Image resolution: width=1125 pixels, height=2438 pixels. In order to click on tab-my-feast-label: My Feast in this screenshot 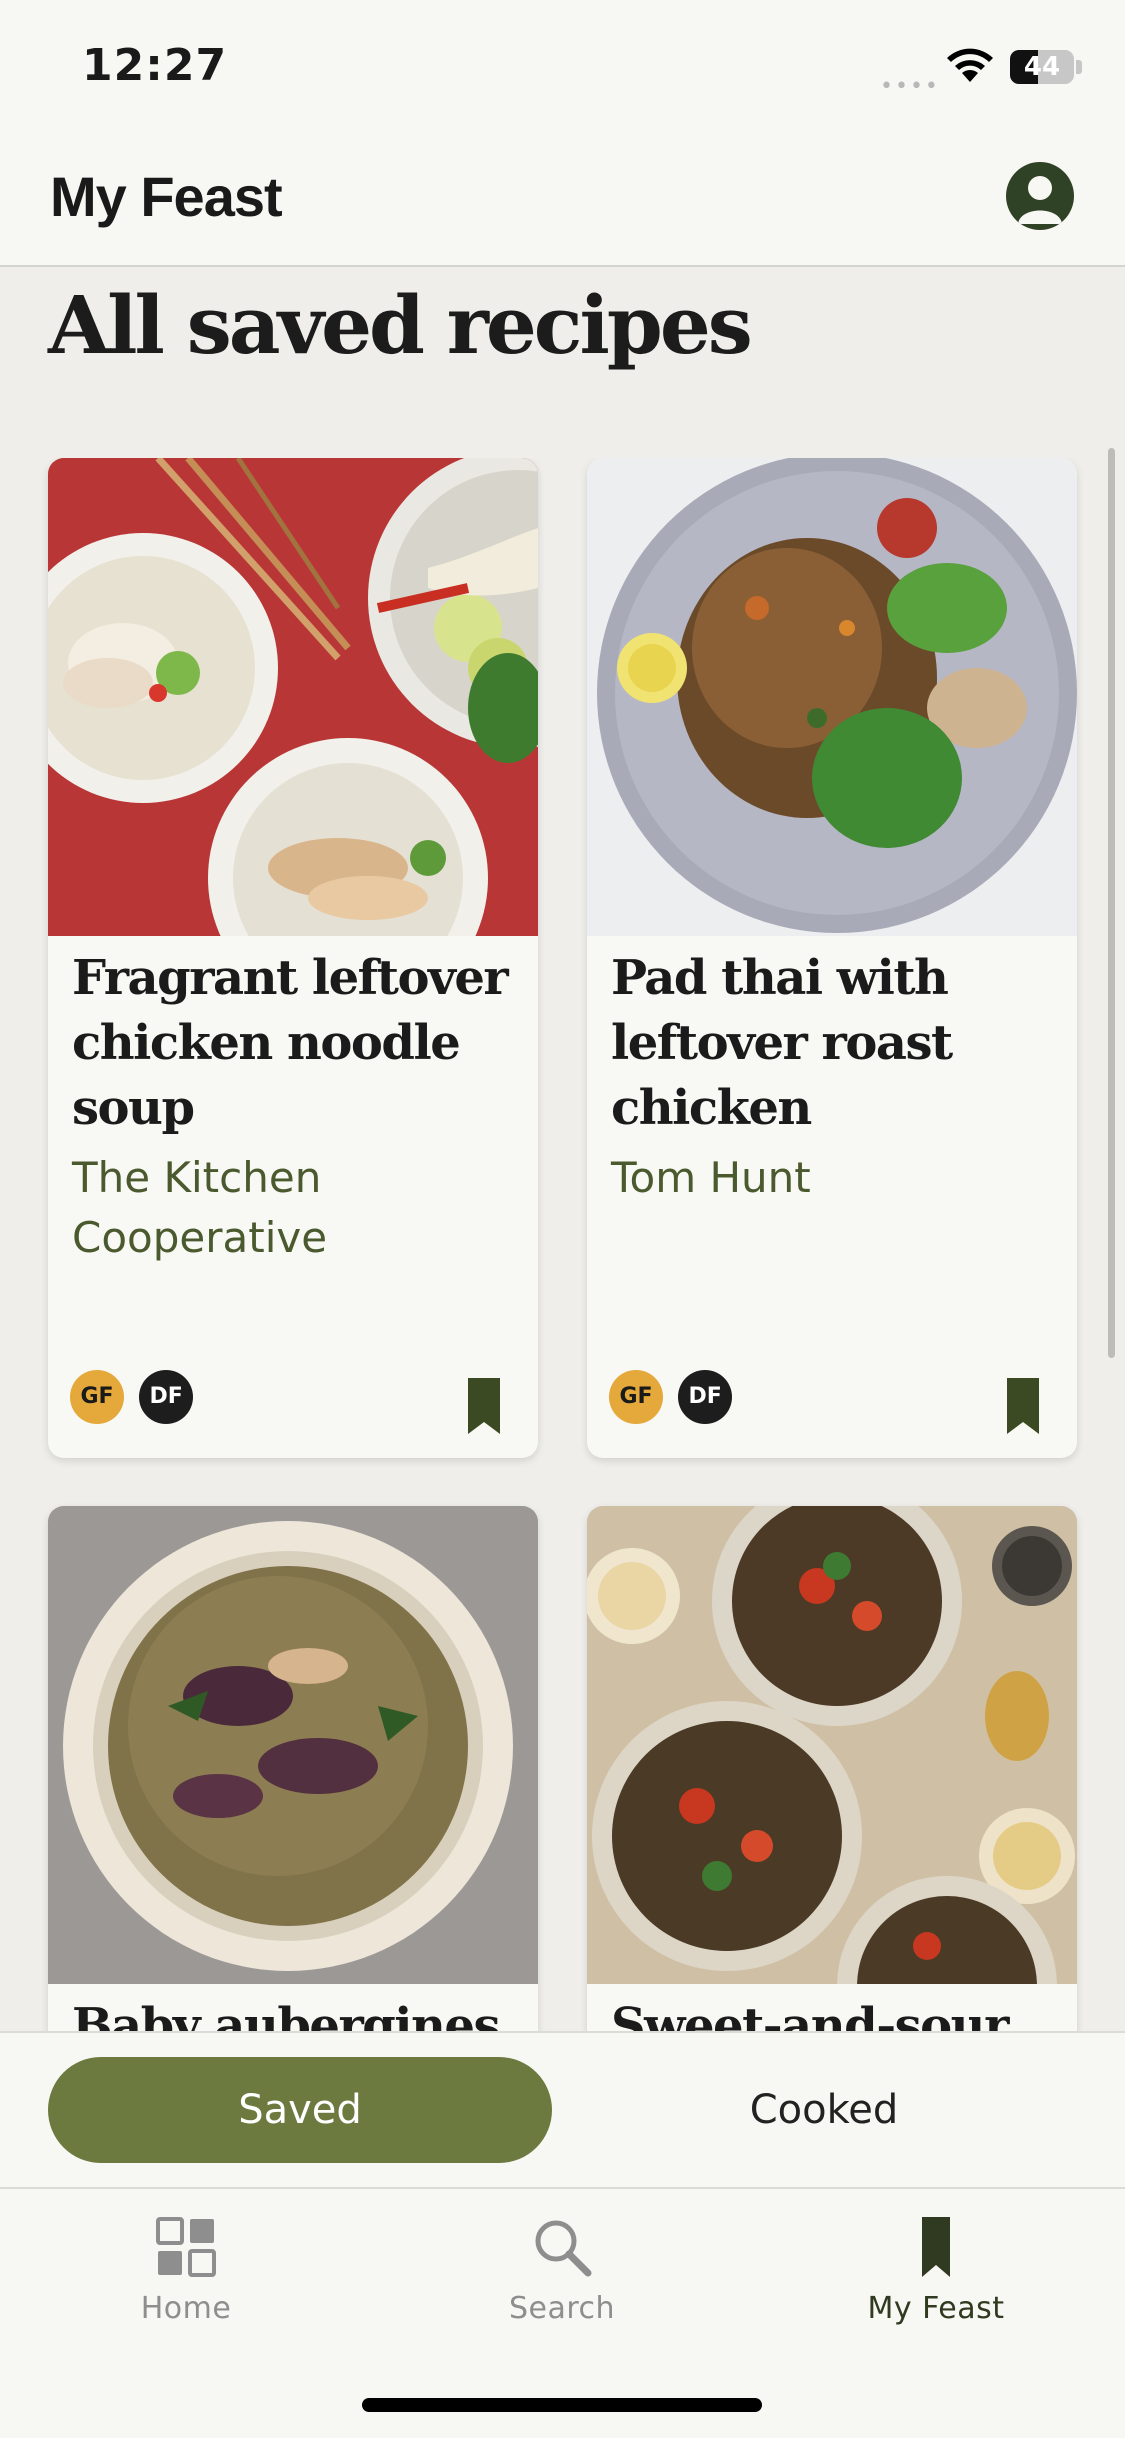, I will do `click(936, 2308)`.